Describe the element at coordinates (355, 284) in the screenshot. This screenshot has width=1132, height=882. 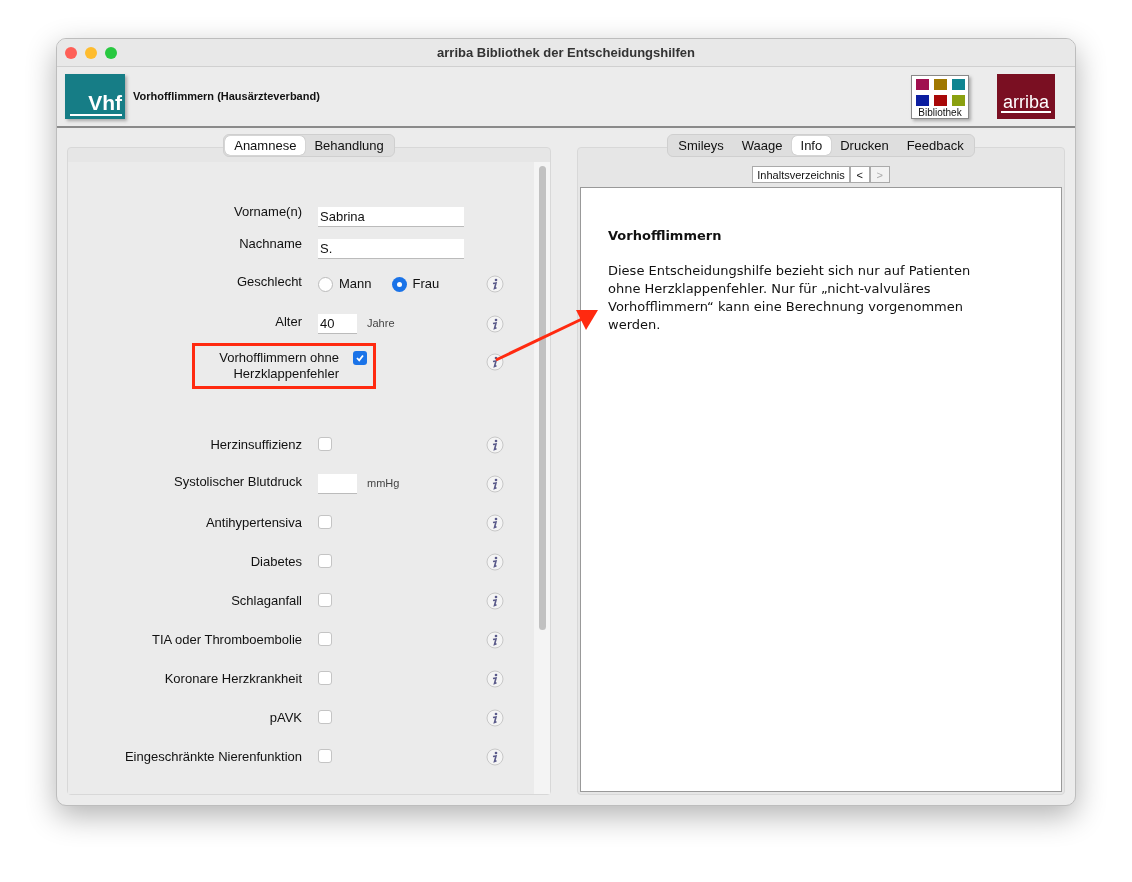
I see `radio-label: Mann` at that location.